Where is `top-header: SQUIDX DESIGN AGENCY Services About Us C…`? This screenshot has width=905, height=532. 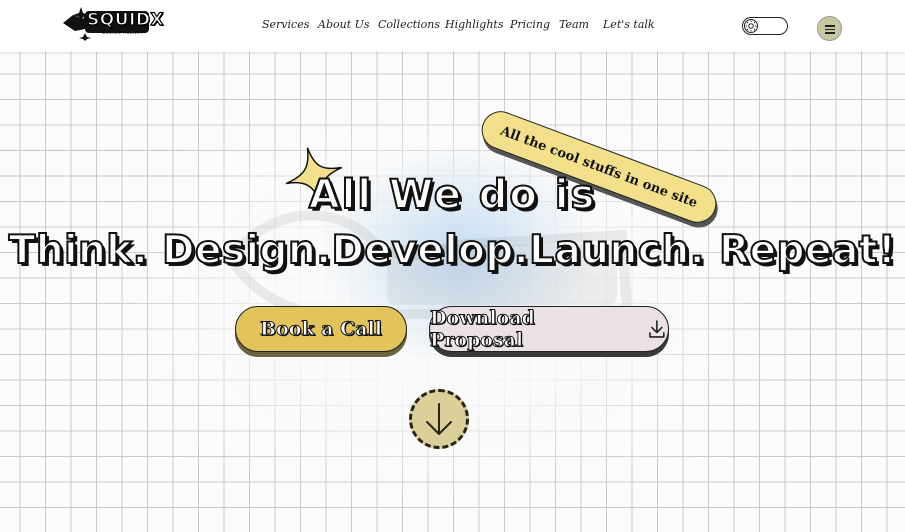 top-header: SQUIDX DESIGN AGENCY Services About Us C… is located at coordinates (452, 26).